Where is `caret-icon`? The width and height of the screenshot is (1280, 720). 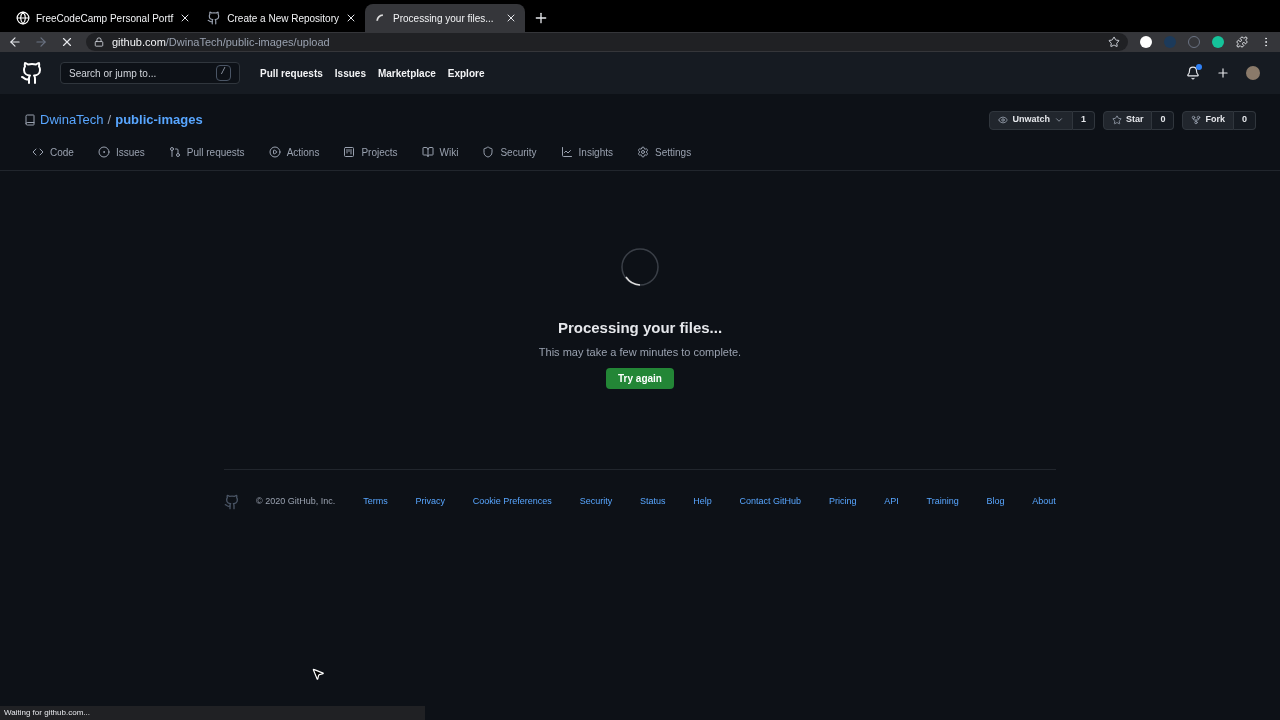 caret-icon is located at coordinates (1058, 120).